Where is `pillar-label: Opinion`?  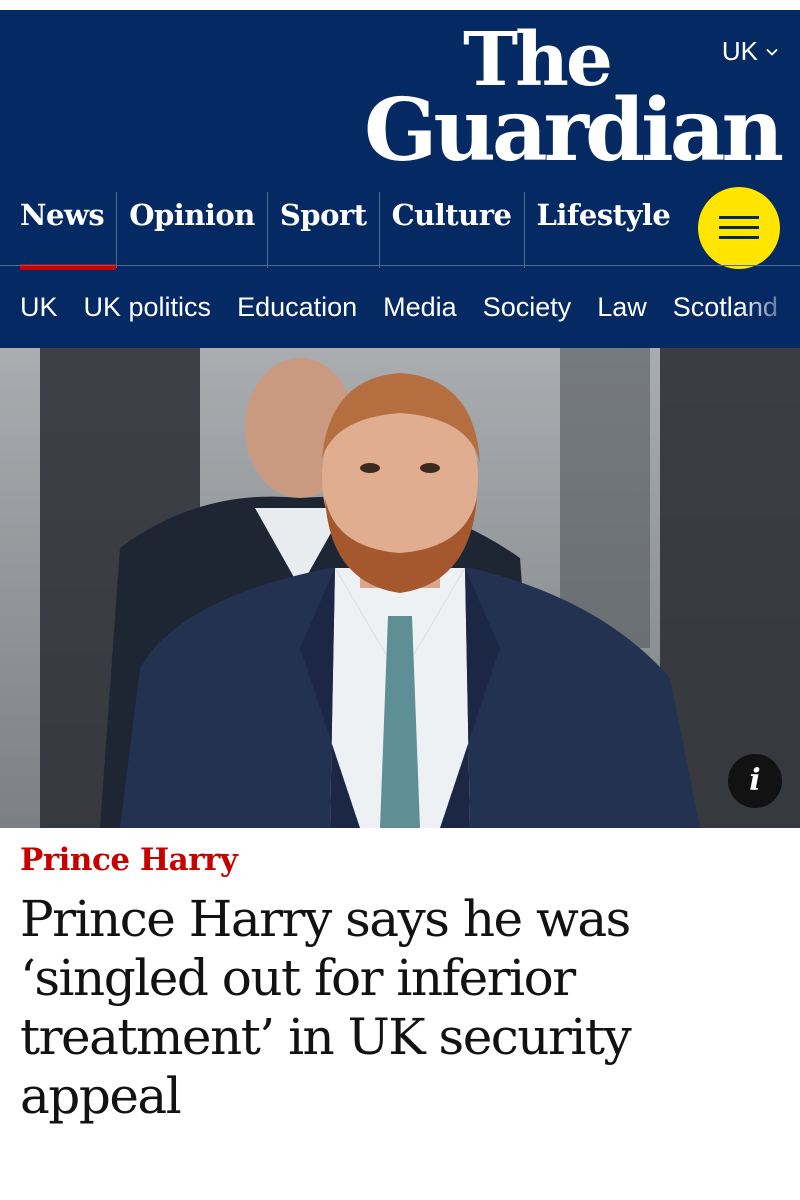
pillar-label: Opinion is located at coordinates (192, 215).